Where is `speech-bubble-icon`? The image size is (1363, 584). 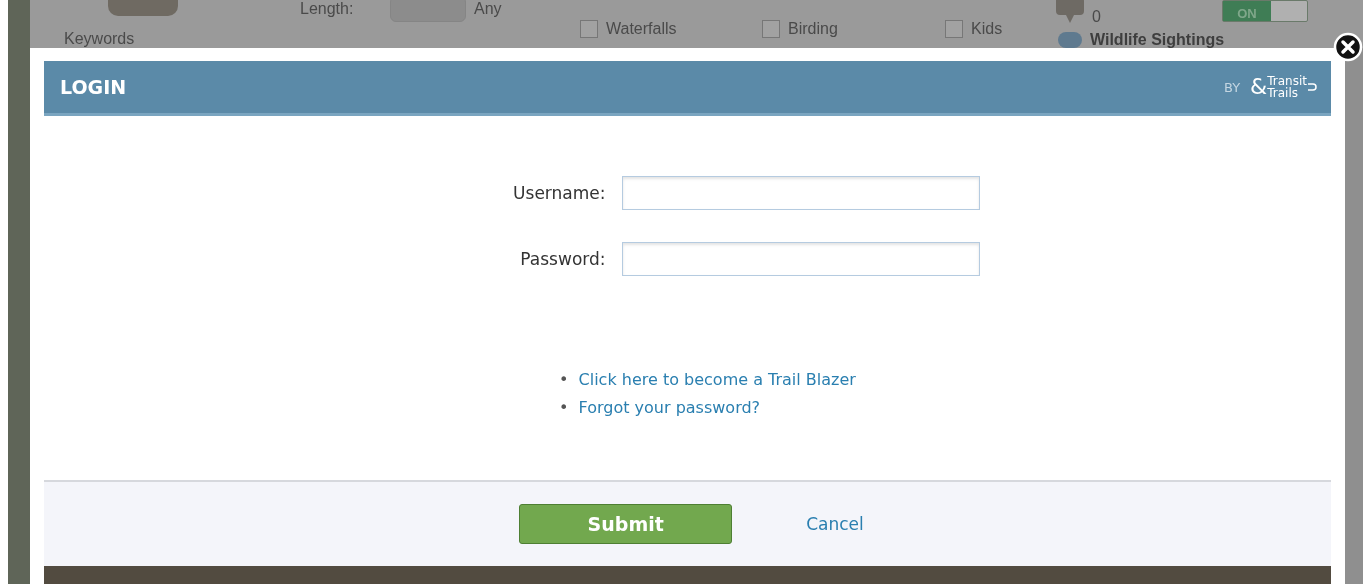 speech-bubble-icon is located at coordinates (1070, 11).